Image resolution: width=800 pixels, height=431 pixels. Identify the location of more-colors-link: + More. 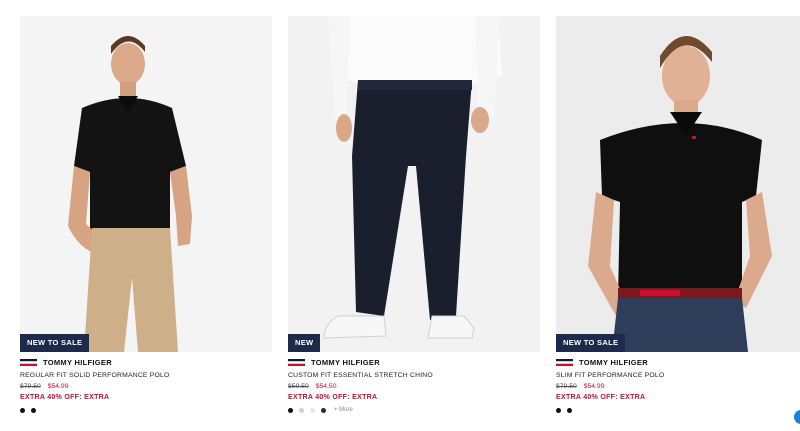
(343, 410).